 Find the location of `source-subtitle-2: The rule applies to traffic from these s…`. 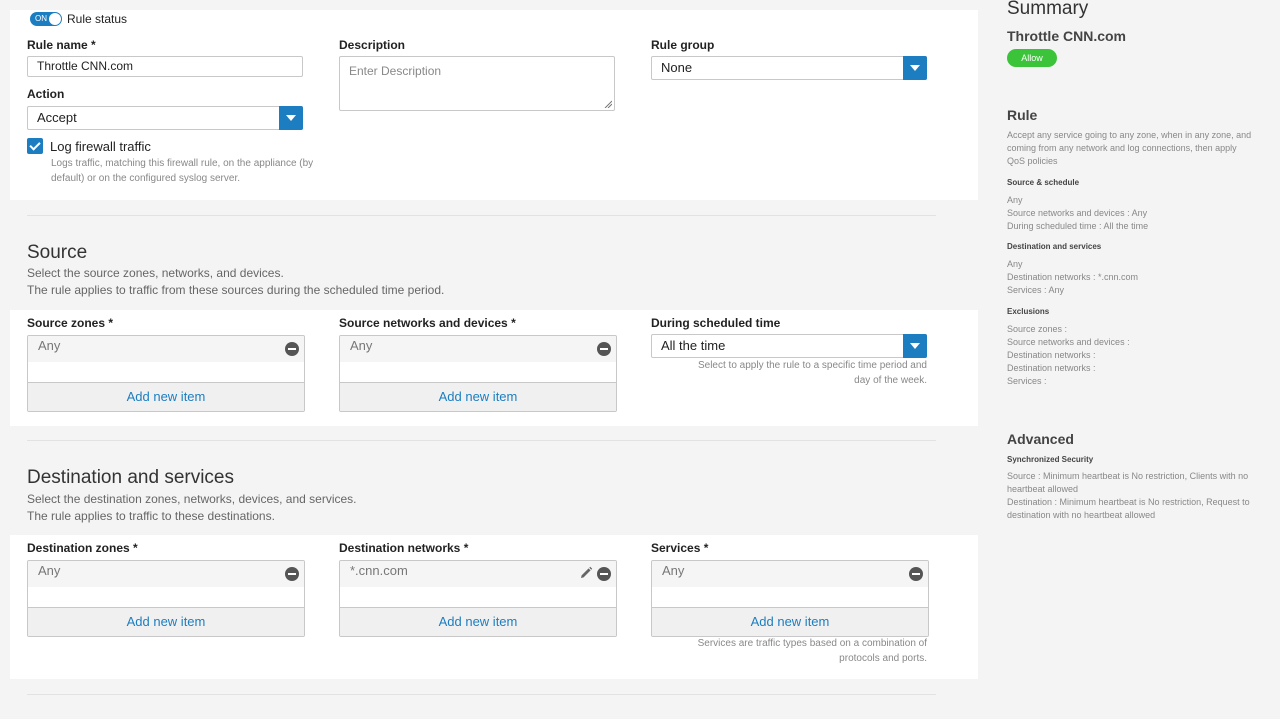

source-subtitle-2: The rule applies to traffic from these s… is located at coordinates (236, 290).